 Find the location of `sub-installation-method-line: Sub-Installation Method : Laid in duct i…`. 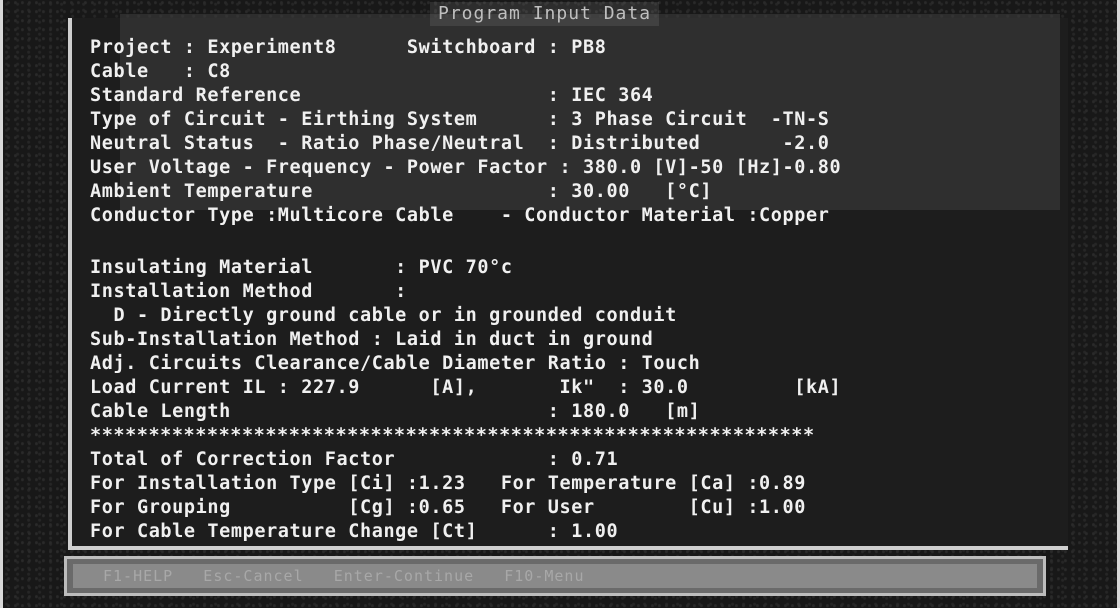

sub-installation-method-line: Sub-Installation Method : Laid in duct i… is located at coordinates (372, 339).